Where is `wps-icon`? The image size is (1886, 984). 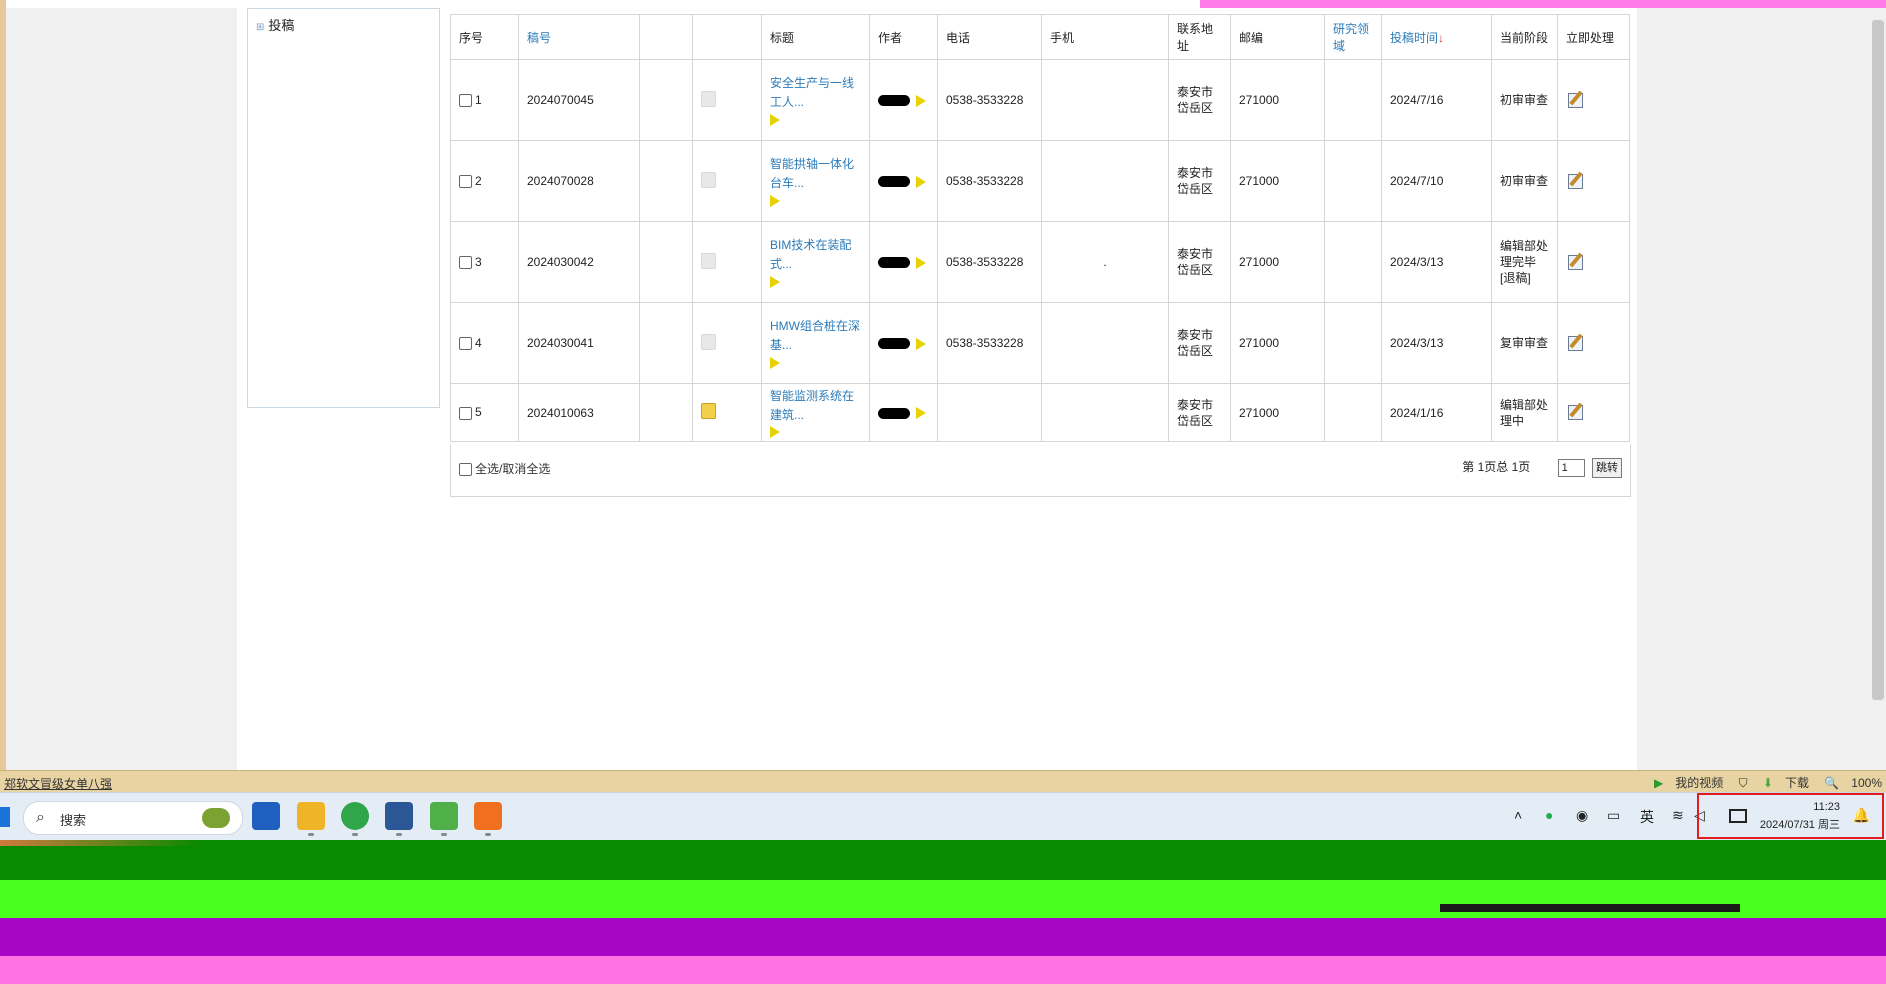
wps-icon is located at coordinates (488, 816).